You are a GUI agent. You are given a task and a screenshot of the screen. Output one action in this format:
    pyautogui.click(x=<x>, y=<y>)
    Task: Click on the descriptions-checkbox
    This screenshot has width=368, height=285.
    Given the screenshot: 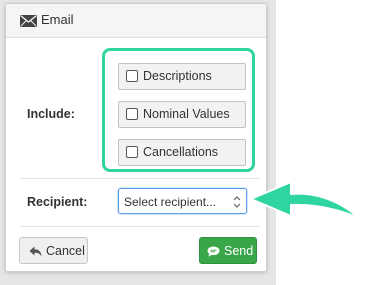 What is the action you would take?
    pyautogui.click(x=132, y=76)
    